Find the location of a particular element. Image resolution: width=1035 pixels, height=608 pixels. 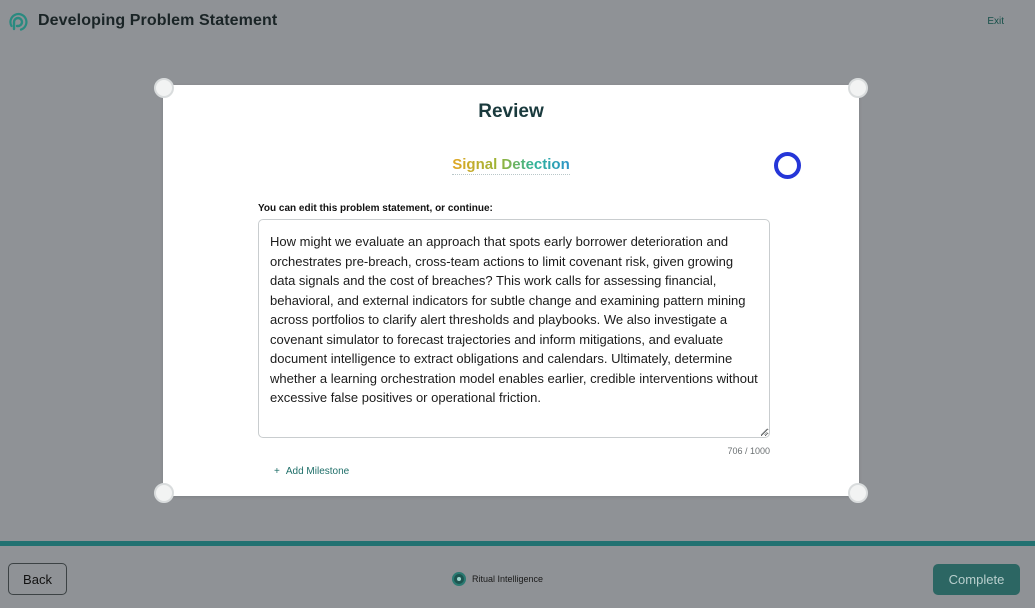

add-milestone-button: + Add Milestone is located at coordinates (311, 471).